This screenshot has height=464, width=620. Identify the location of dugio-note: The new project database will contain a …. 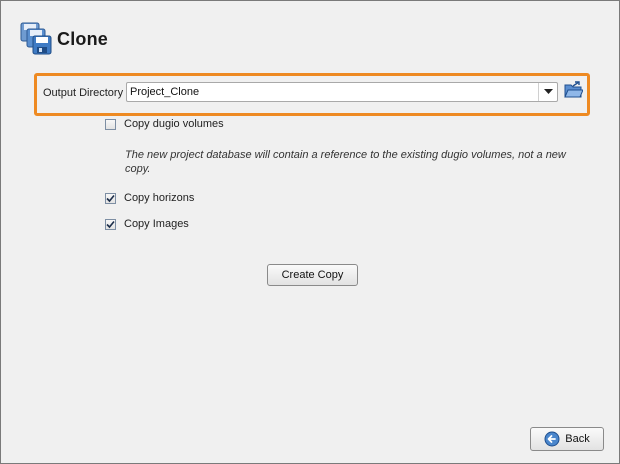
(345, 162).